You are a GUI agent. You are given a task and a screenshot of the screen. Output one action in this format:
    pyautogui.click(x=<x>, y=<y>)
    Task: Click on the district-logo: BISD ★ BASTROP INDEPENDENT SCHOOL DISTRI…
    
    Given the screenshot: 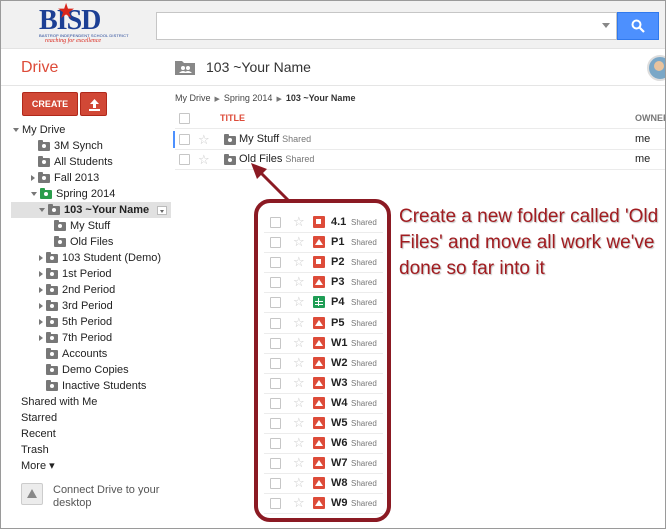 What is the action you would take?
    pyautogui.click(x=84, y=24)
    